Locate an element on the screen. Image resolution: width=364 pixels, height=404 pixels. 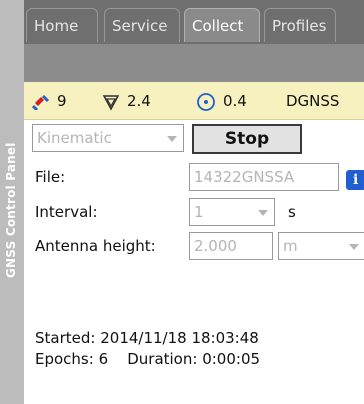
antenna-height-field: 2.000 is located at coordinates (231, 246).